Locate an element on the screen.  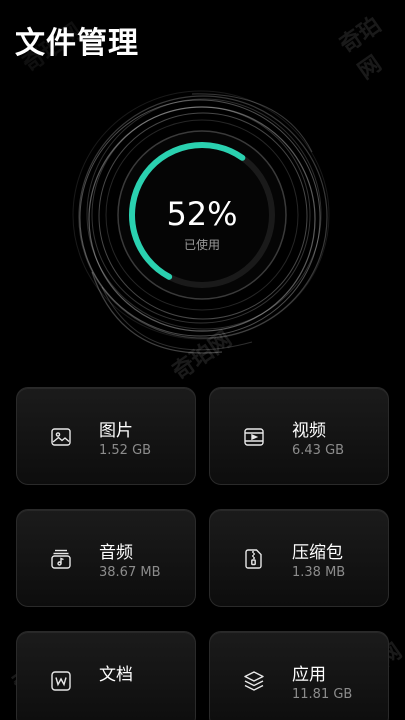
category-card-images: 图片 1.52 GB is located at coordinates (106, 436).